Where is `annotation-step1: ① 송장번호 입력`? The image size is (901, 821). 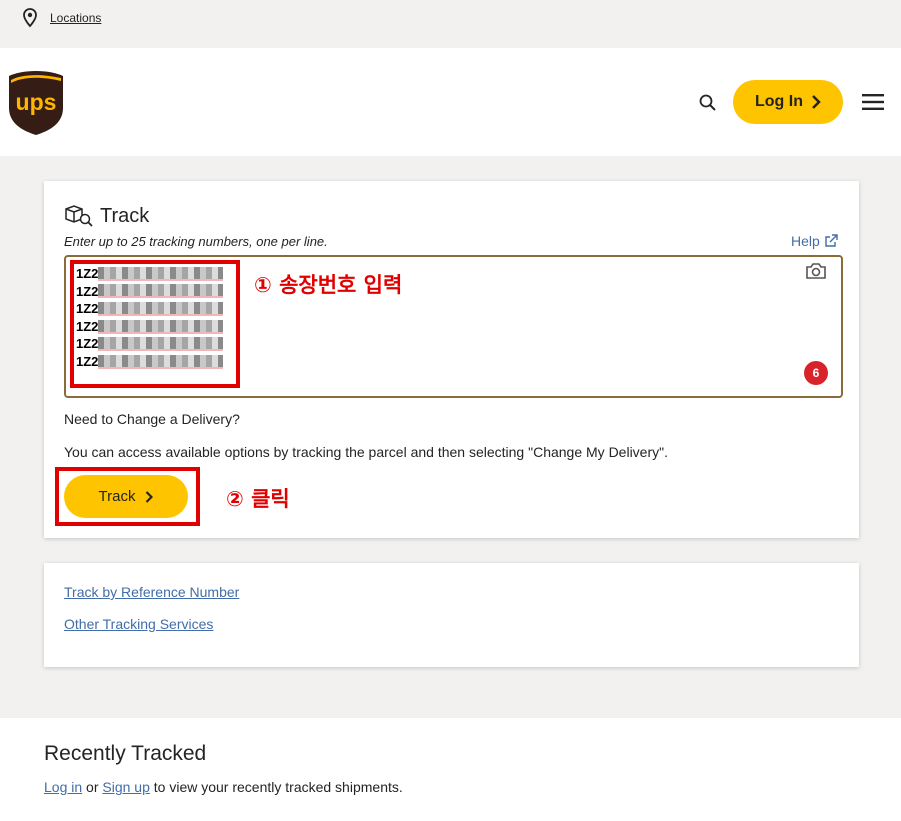 annotation-step1: ① 송장번호 입력 is located at coordinates (328, 285).